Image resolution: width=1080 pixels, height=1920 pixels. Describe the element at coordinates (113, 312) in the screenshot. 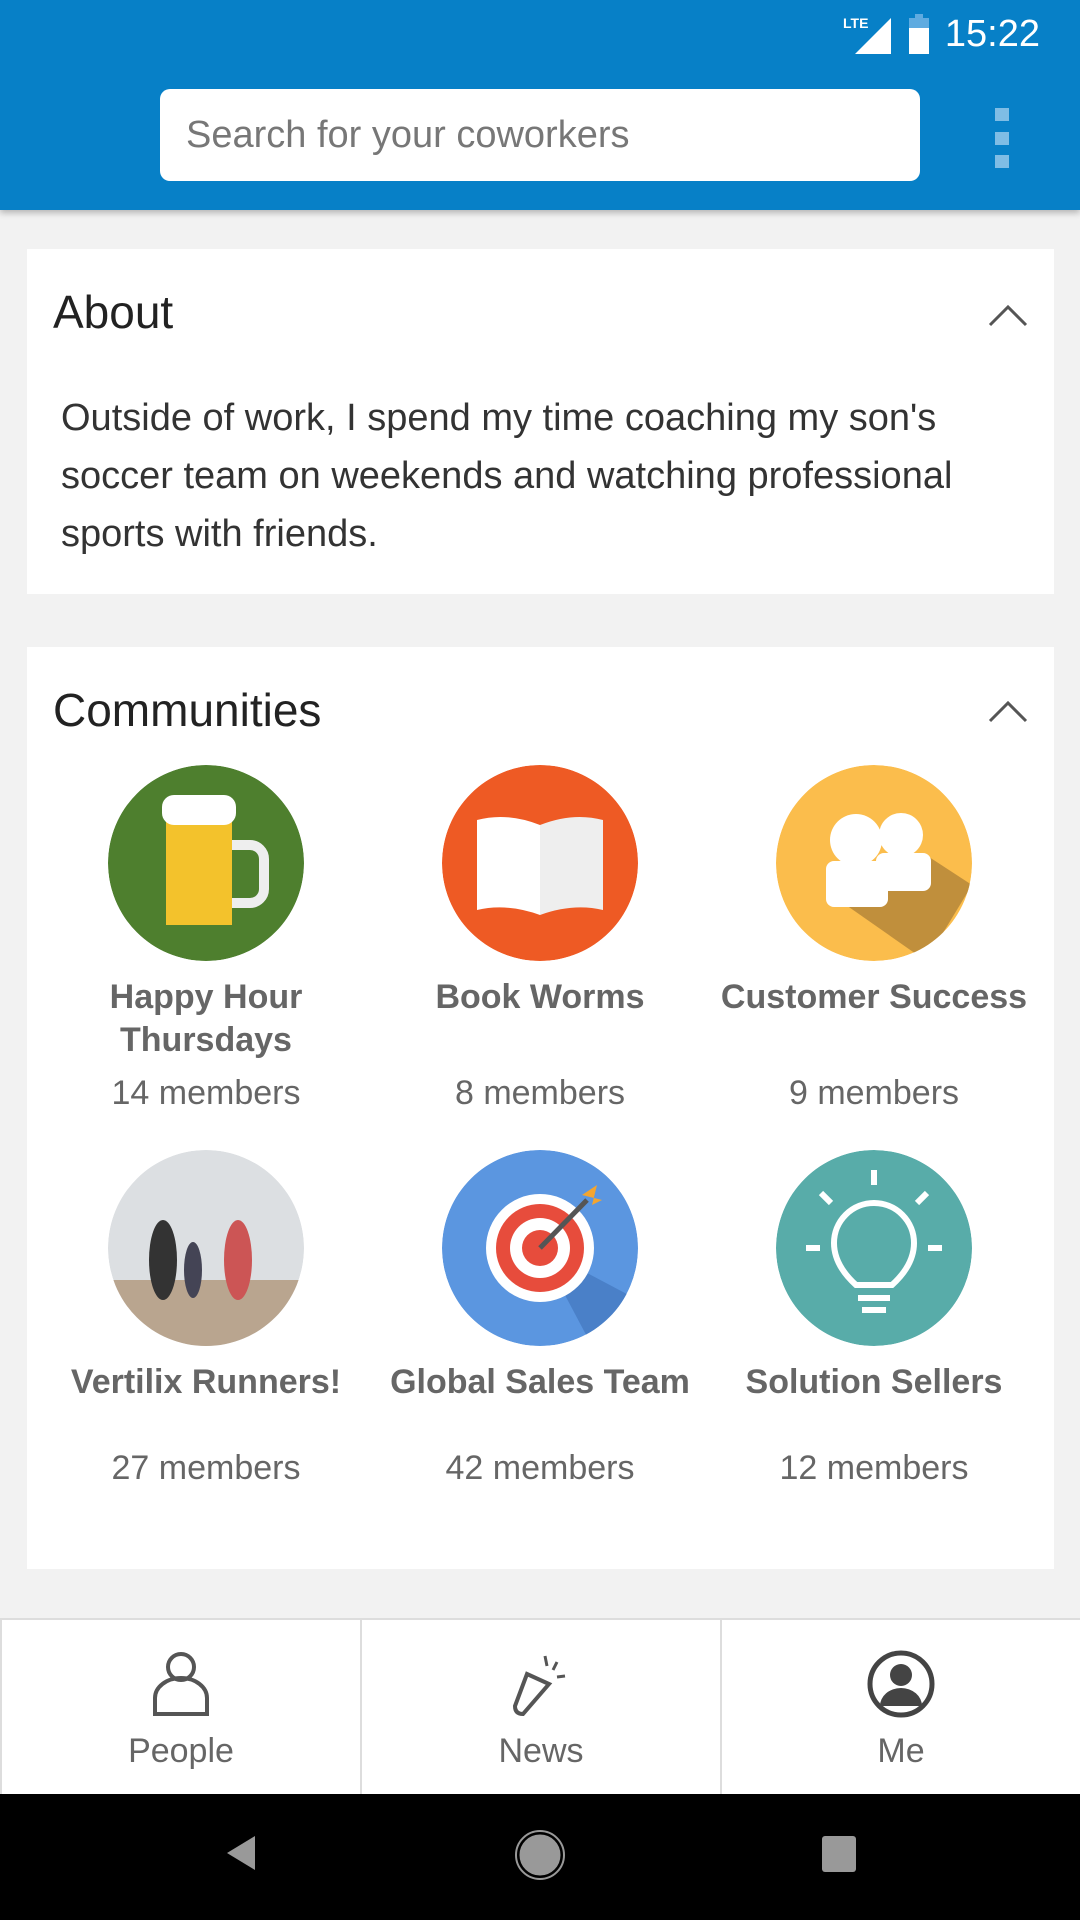

I see `about-title: About` at that location.